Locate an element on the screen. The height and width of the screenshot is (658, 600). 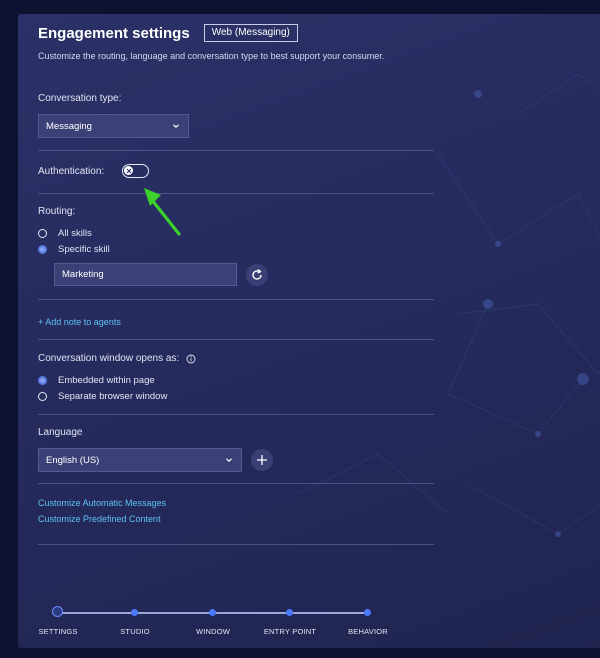
toggle-knob is located at coordinates (128, 170).